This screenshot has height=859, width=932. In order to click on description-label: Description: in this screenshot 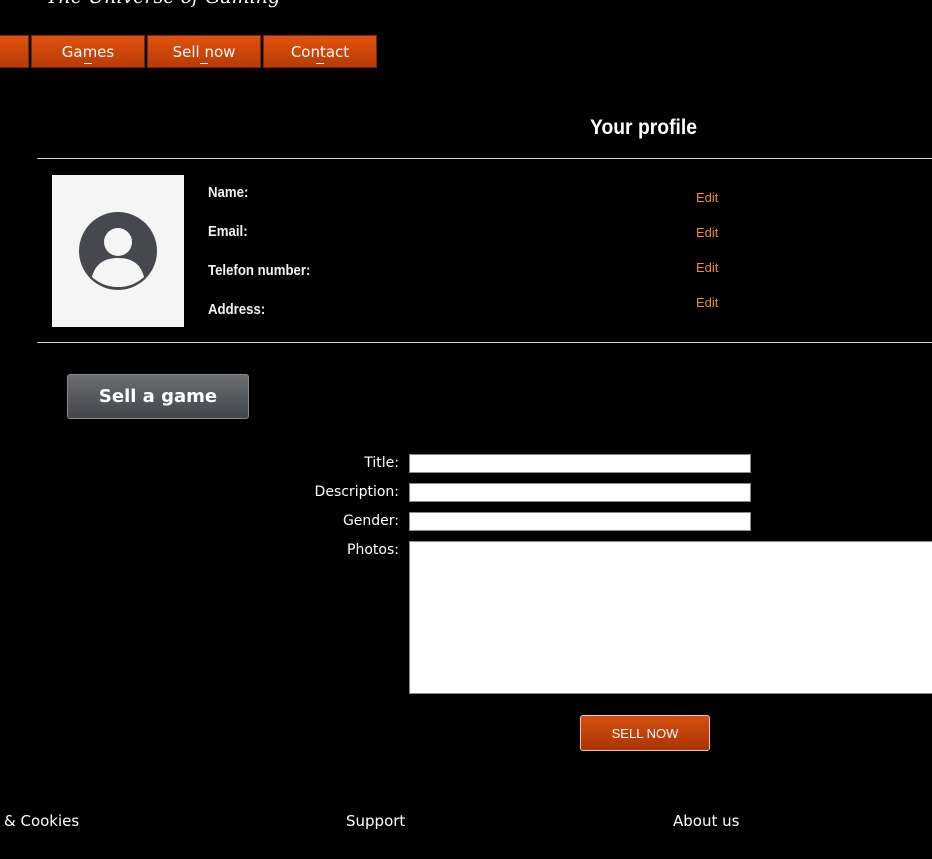, I will do `click(356, 492)`.